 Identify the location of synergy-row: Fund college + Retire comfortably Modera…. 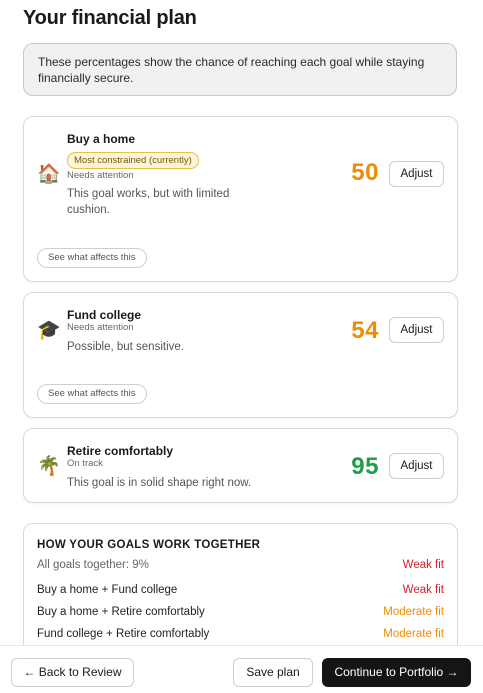
(240, 636).